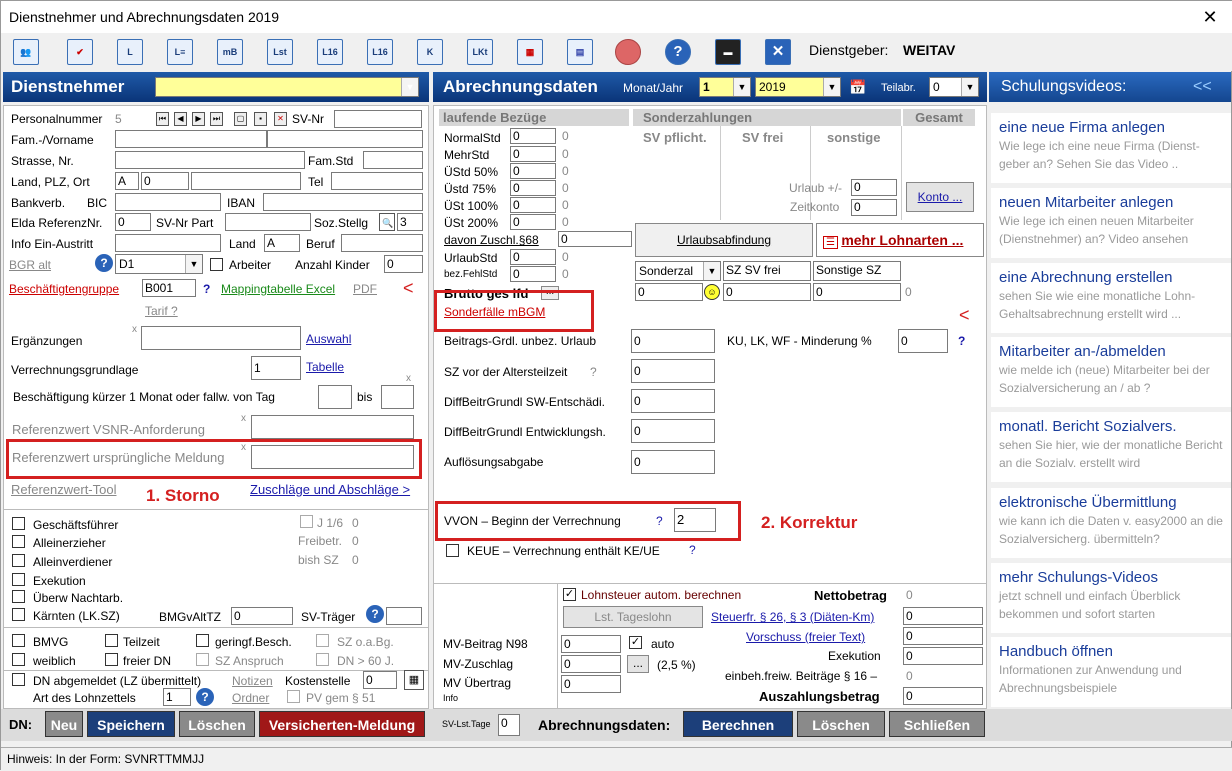 The image size is (1232, 771). I want to click on vvon-input: 2, so click(695, 520).